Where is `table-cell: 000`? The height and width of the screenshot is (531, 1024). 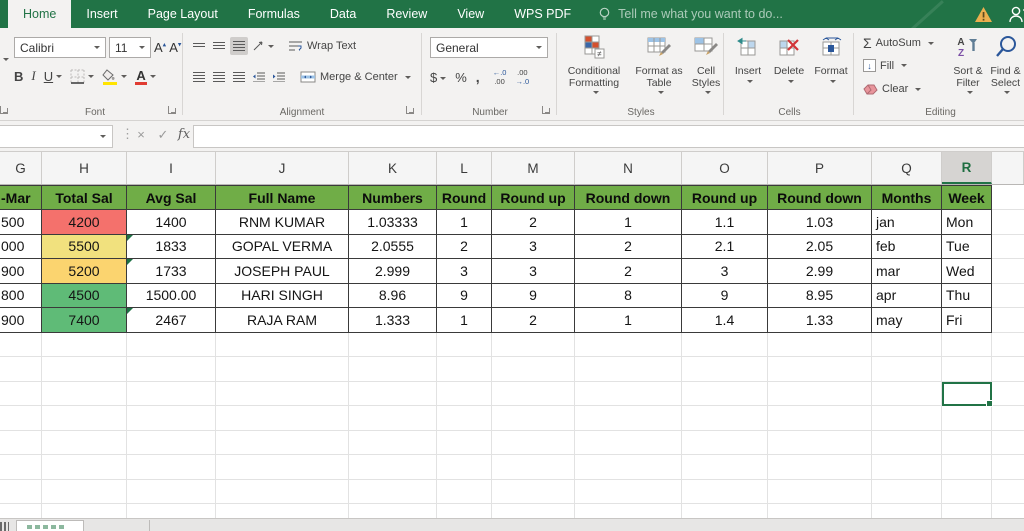 table-cell: 000 is located at coordinates (21, 246).